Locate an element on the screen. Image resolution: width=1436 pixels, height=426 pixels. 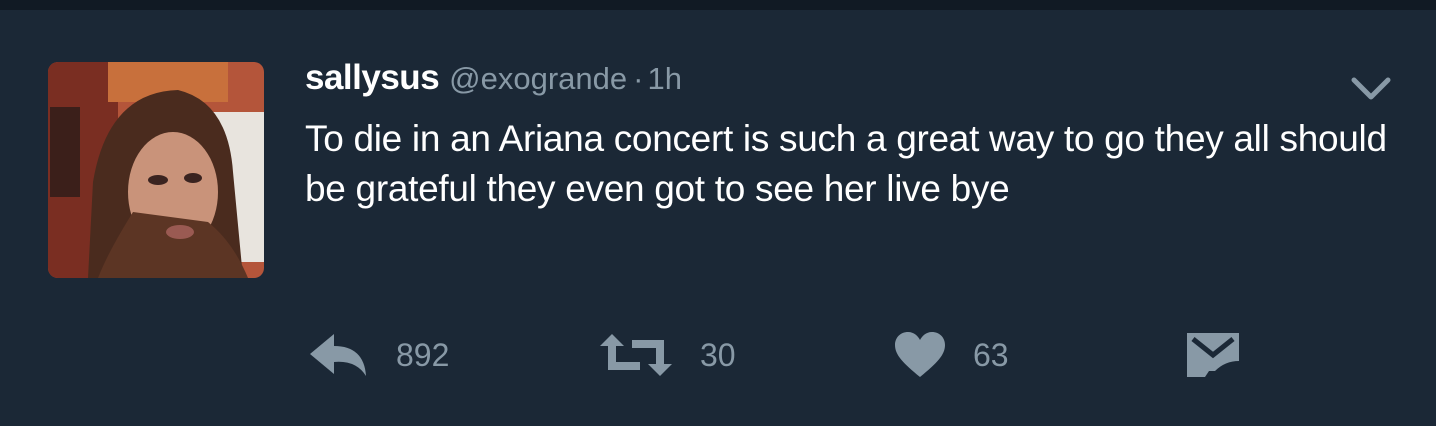
timestamp: 1h is located at coordinates (664, 78).